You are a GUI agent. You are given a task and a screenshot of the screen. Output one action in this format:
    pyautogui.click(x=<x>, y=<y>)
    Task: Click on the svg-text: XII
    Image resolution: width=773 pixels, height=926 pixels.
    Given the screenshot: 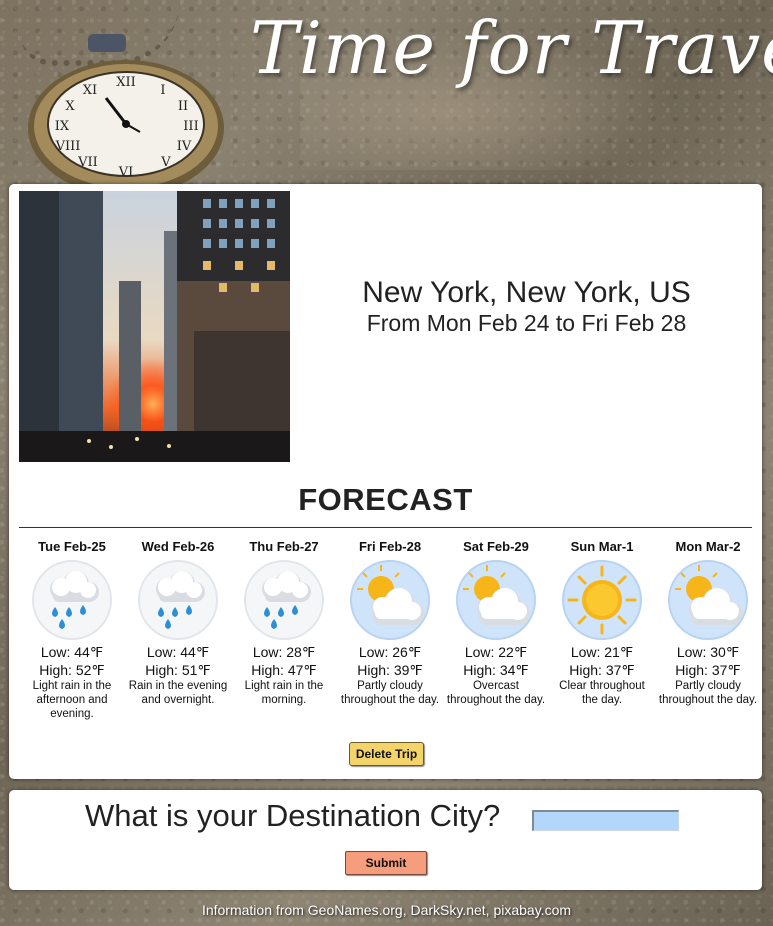 What is the action you would take?
    pyautogui.click(x=126, y=82)
    